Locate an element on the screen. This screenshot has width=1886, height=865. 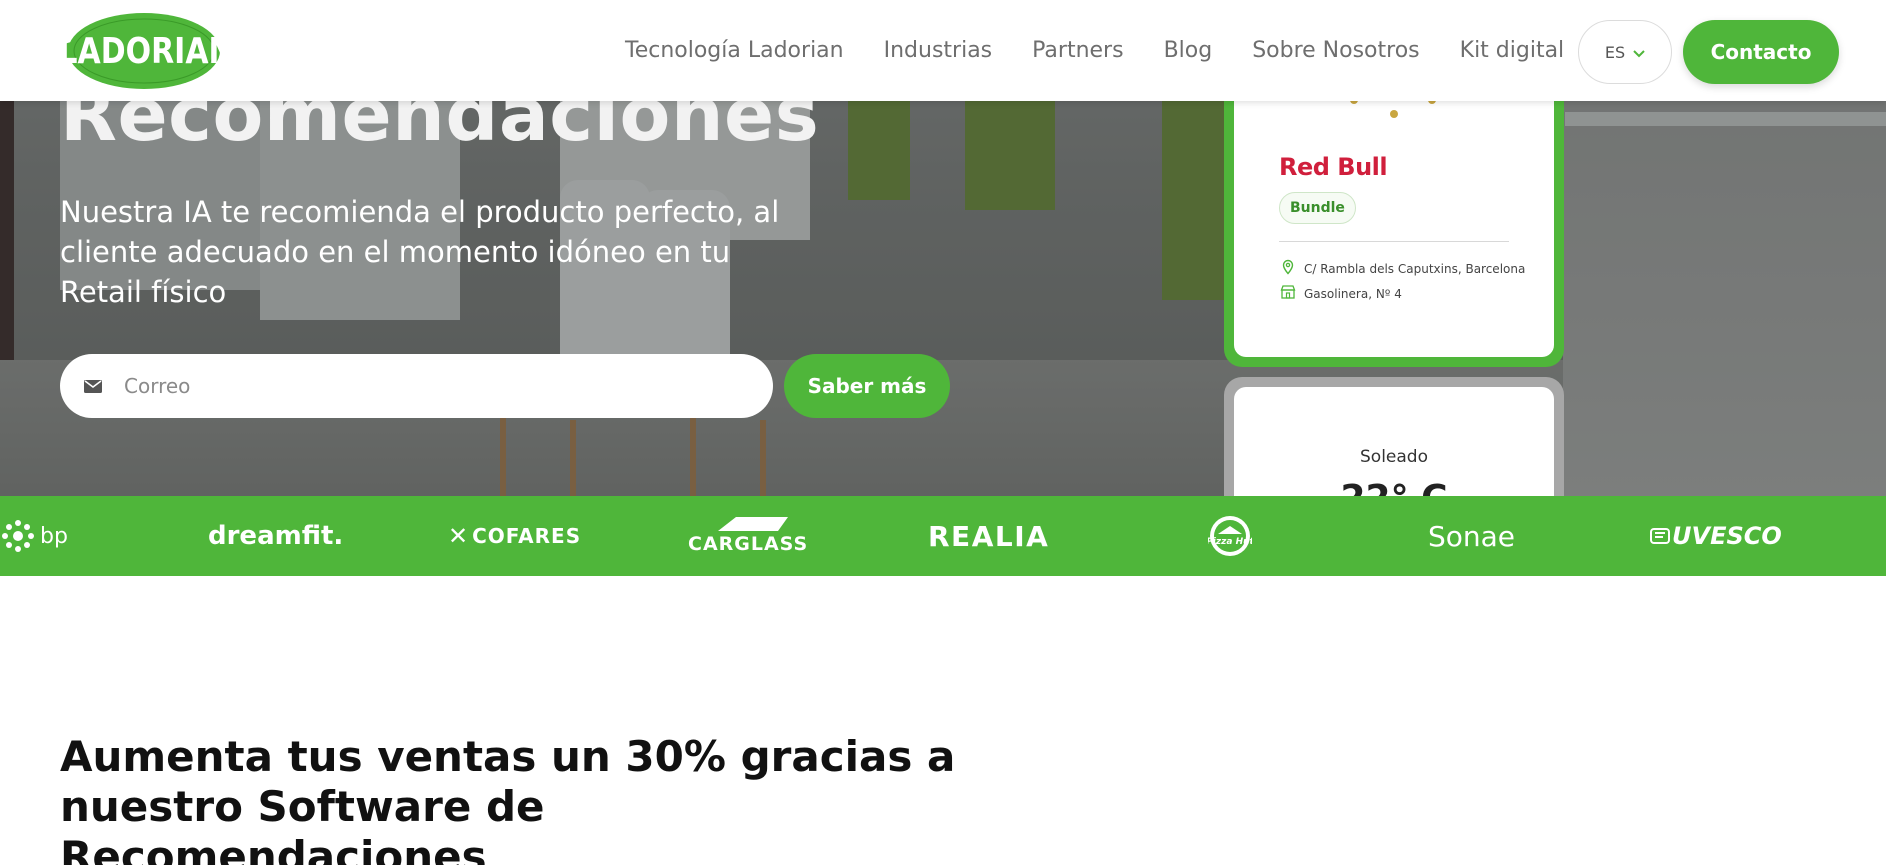
email-input is located at coordinates (424, 386).